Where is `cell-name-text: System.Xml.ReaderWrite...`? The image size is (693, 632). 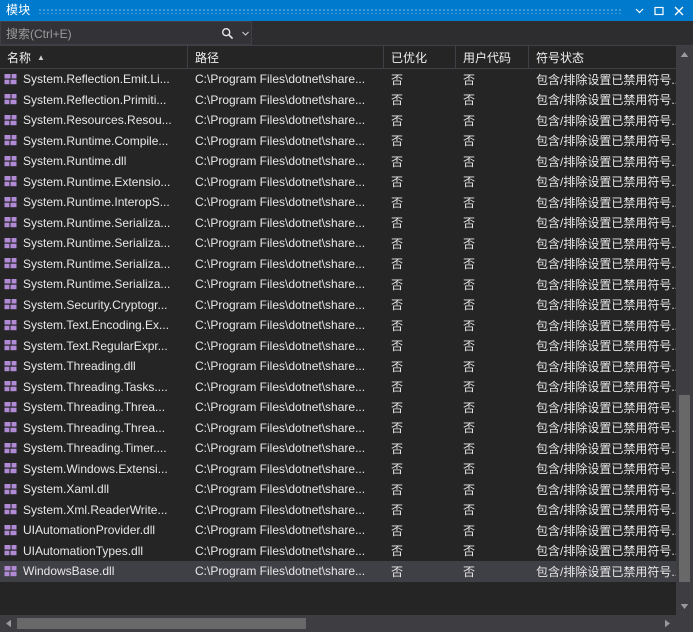
cell-name-text: System.Xml.ReaderWrite... is located at coordinates (95, 509).